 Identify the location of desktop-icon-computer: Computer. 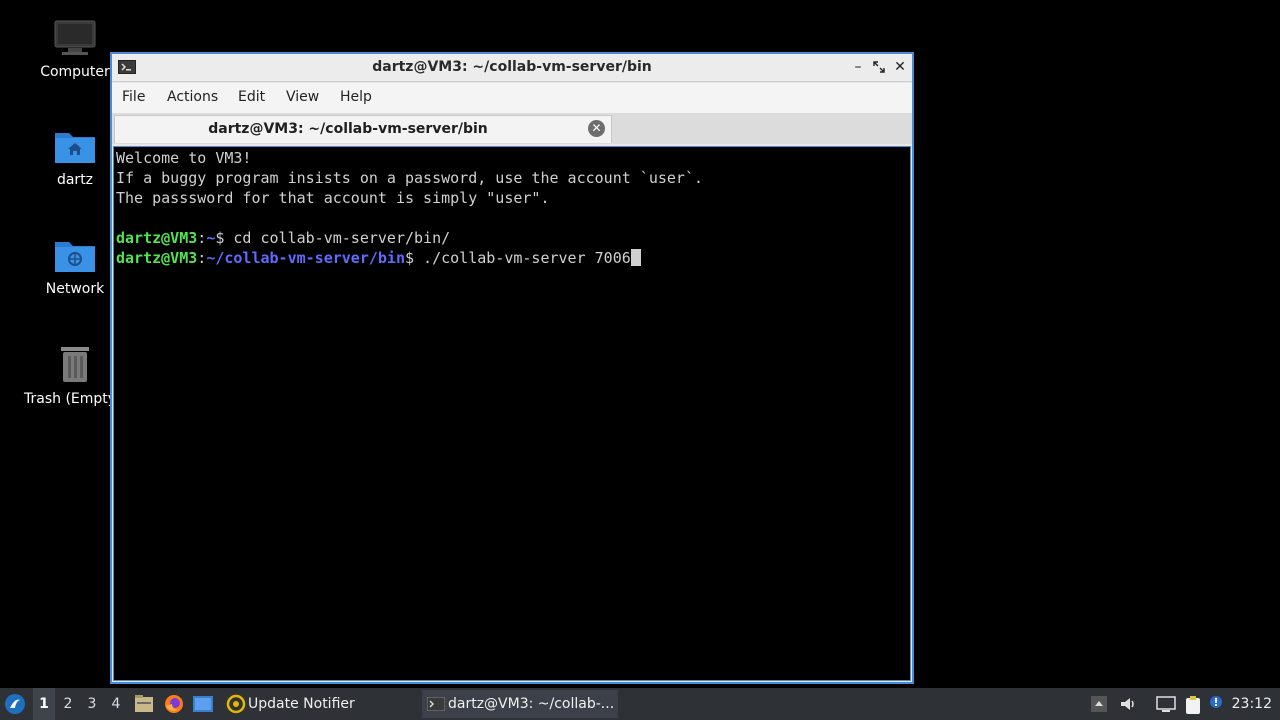
(75, 50).